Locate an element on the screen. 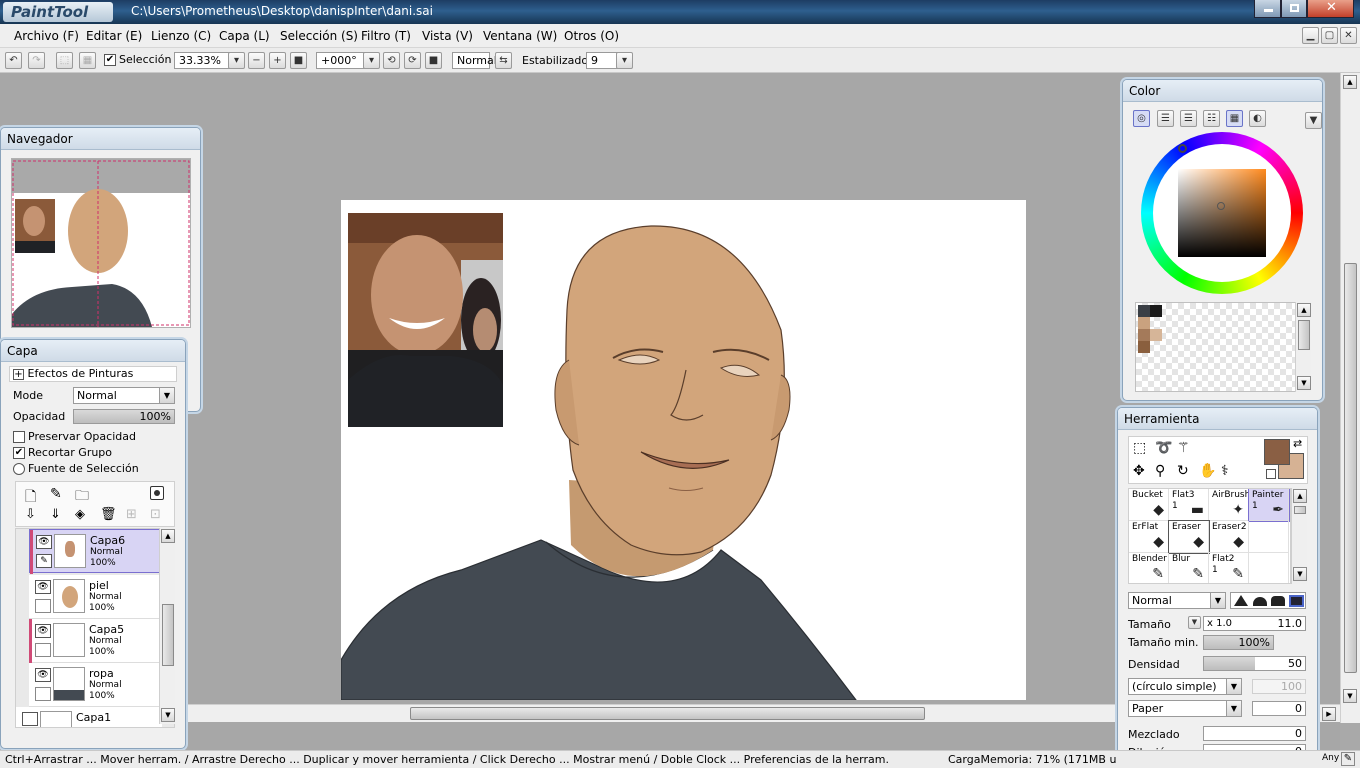  clip-group-option: ✔ Recortar Grupo is located at coordinates (62, 452).